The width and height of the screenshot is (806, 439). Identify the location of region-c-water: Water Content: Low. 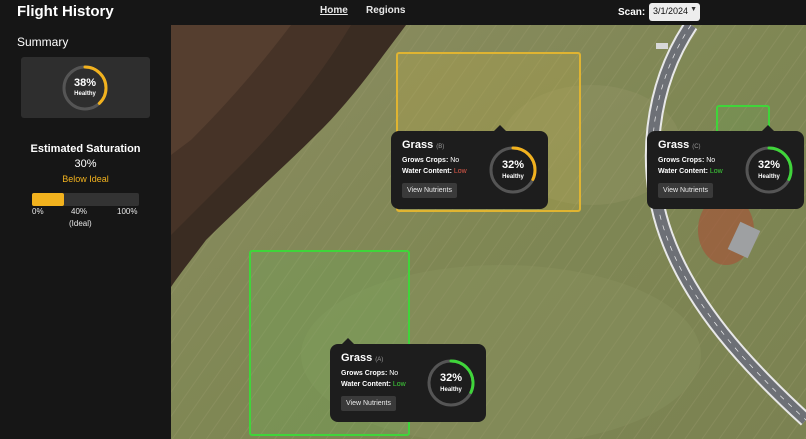
(690, 171).